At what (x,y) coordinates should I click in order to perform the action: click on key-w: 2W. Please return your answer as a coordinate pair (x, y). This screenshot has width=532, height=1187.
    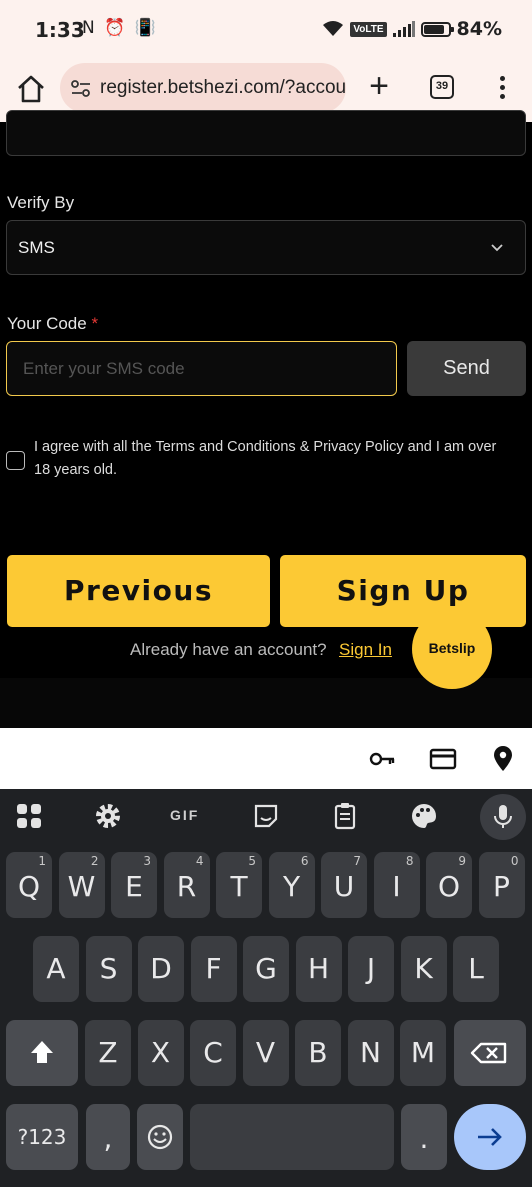
    Looking at the image, I should click on (81, 885).